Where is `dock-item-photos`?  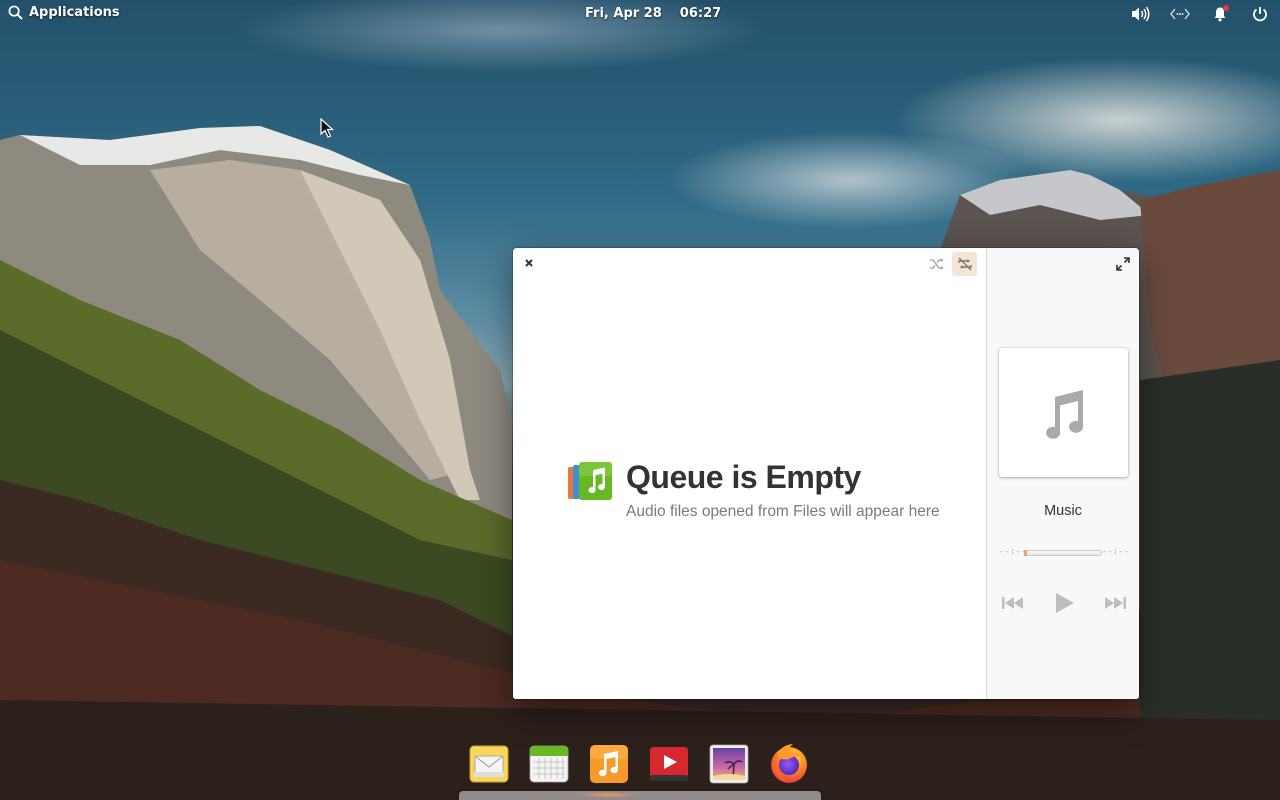
dock-item-photos is located at coordinates (729, 764).